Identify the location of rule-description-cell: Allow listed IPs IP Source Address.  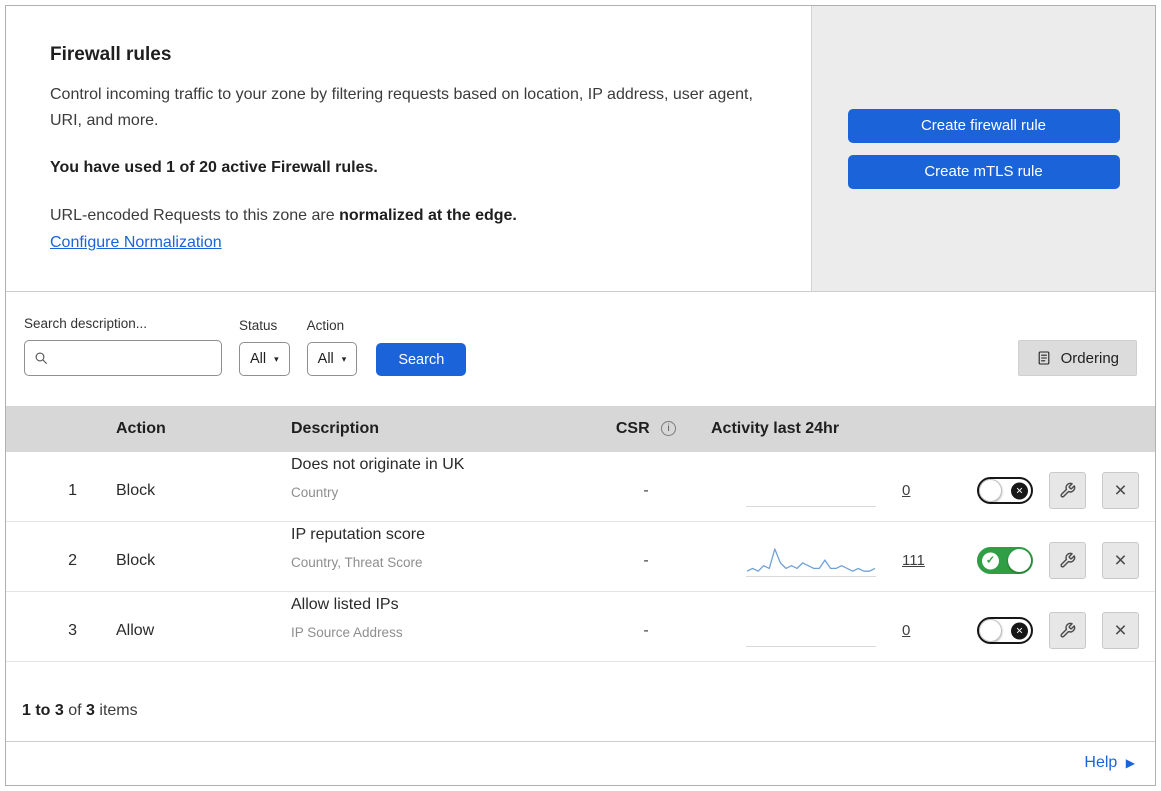
(438, 617).